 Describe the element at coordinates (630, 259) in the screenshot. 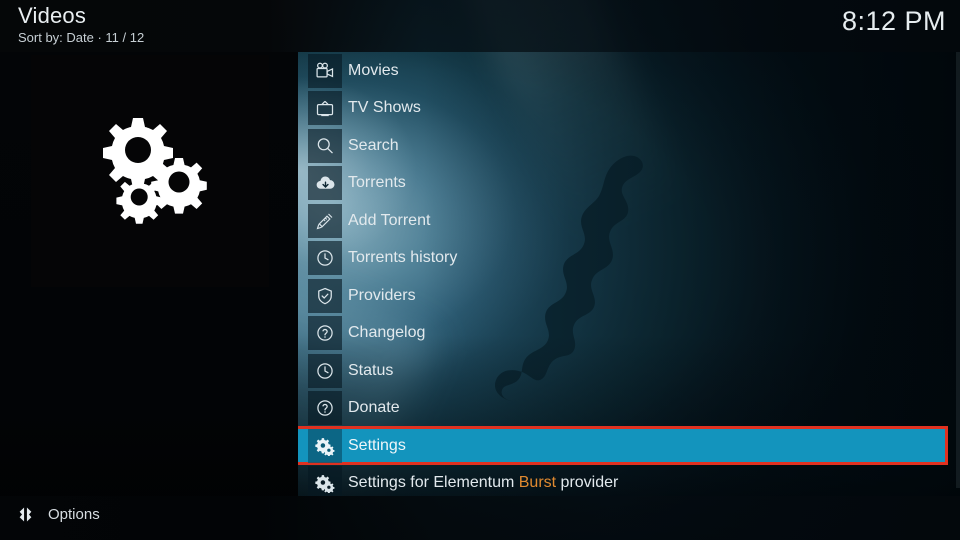

I see `menu-item-torrents-history: Torrents history` at that location.